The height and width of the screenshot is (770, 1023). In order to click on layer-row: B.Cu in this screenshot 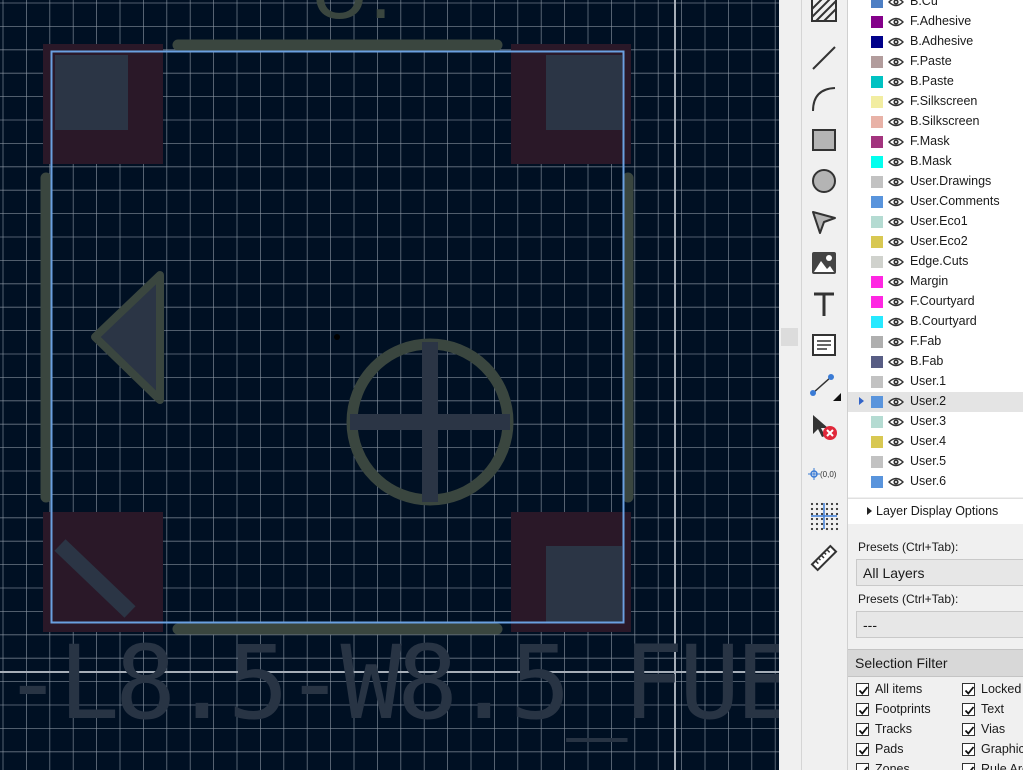, I will do `click(935, 6)`.